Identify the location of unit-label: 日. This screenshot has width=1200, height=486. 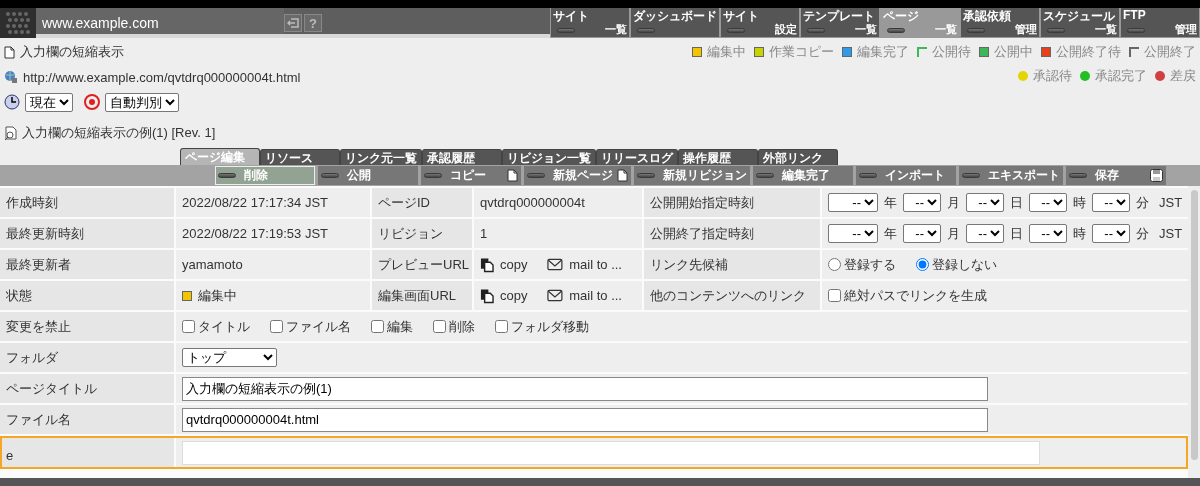
(1016, 233).